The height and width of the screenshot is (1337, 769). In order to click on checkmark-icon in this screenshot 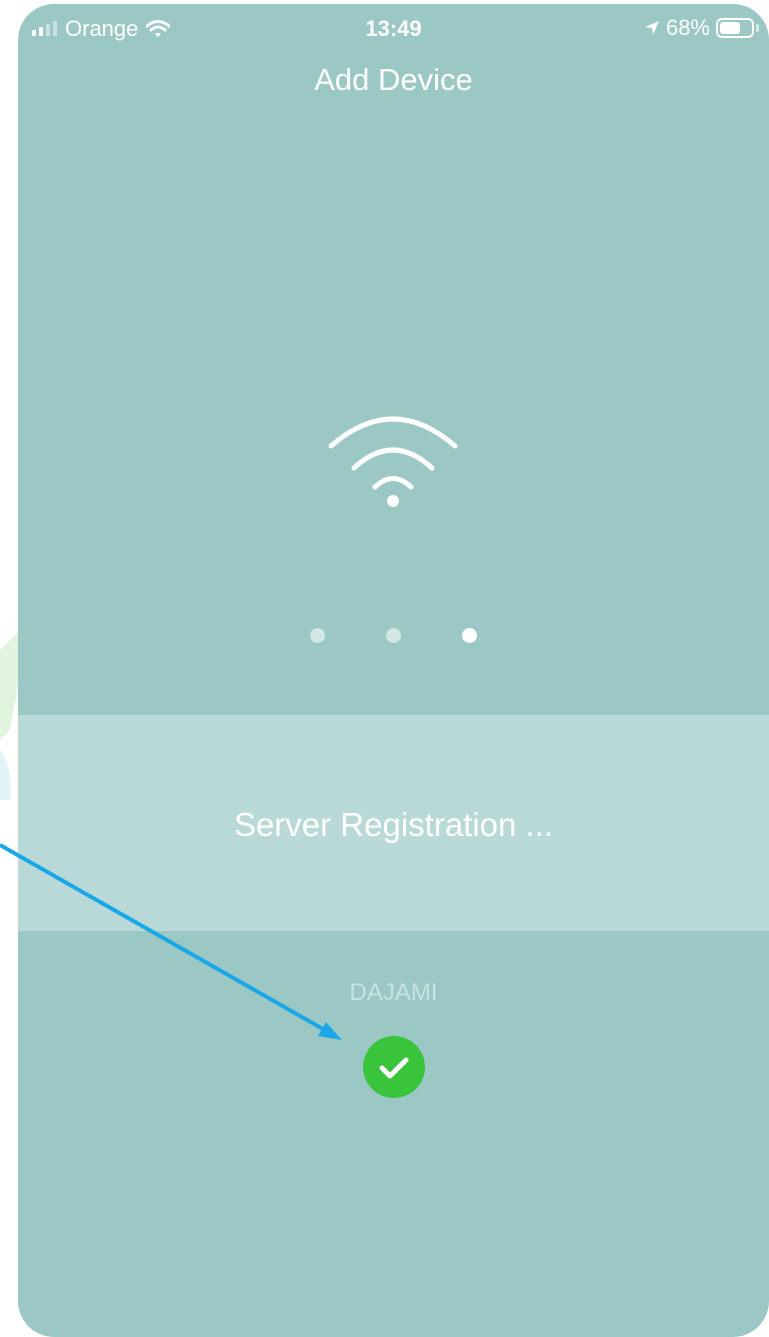, I will do `click(394, 1068)`.